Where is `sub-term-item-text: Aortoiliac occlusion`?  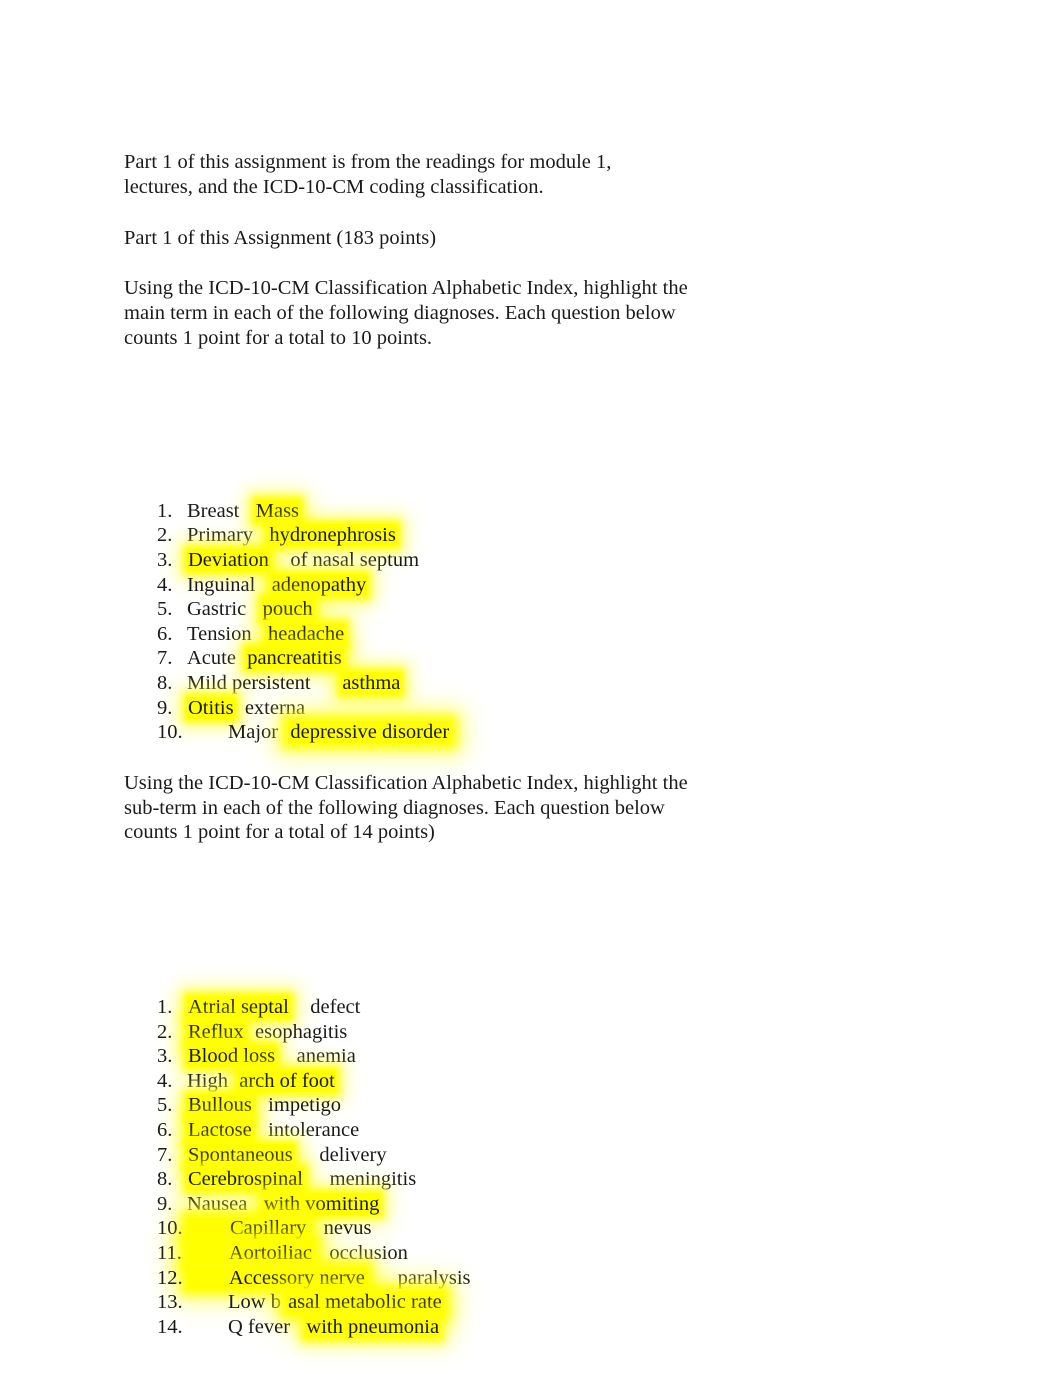
sub-term-item-text: Aortoiliac occlusion is located at coordinates (297, 1253).